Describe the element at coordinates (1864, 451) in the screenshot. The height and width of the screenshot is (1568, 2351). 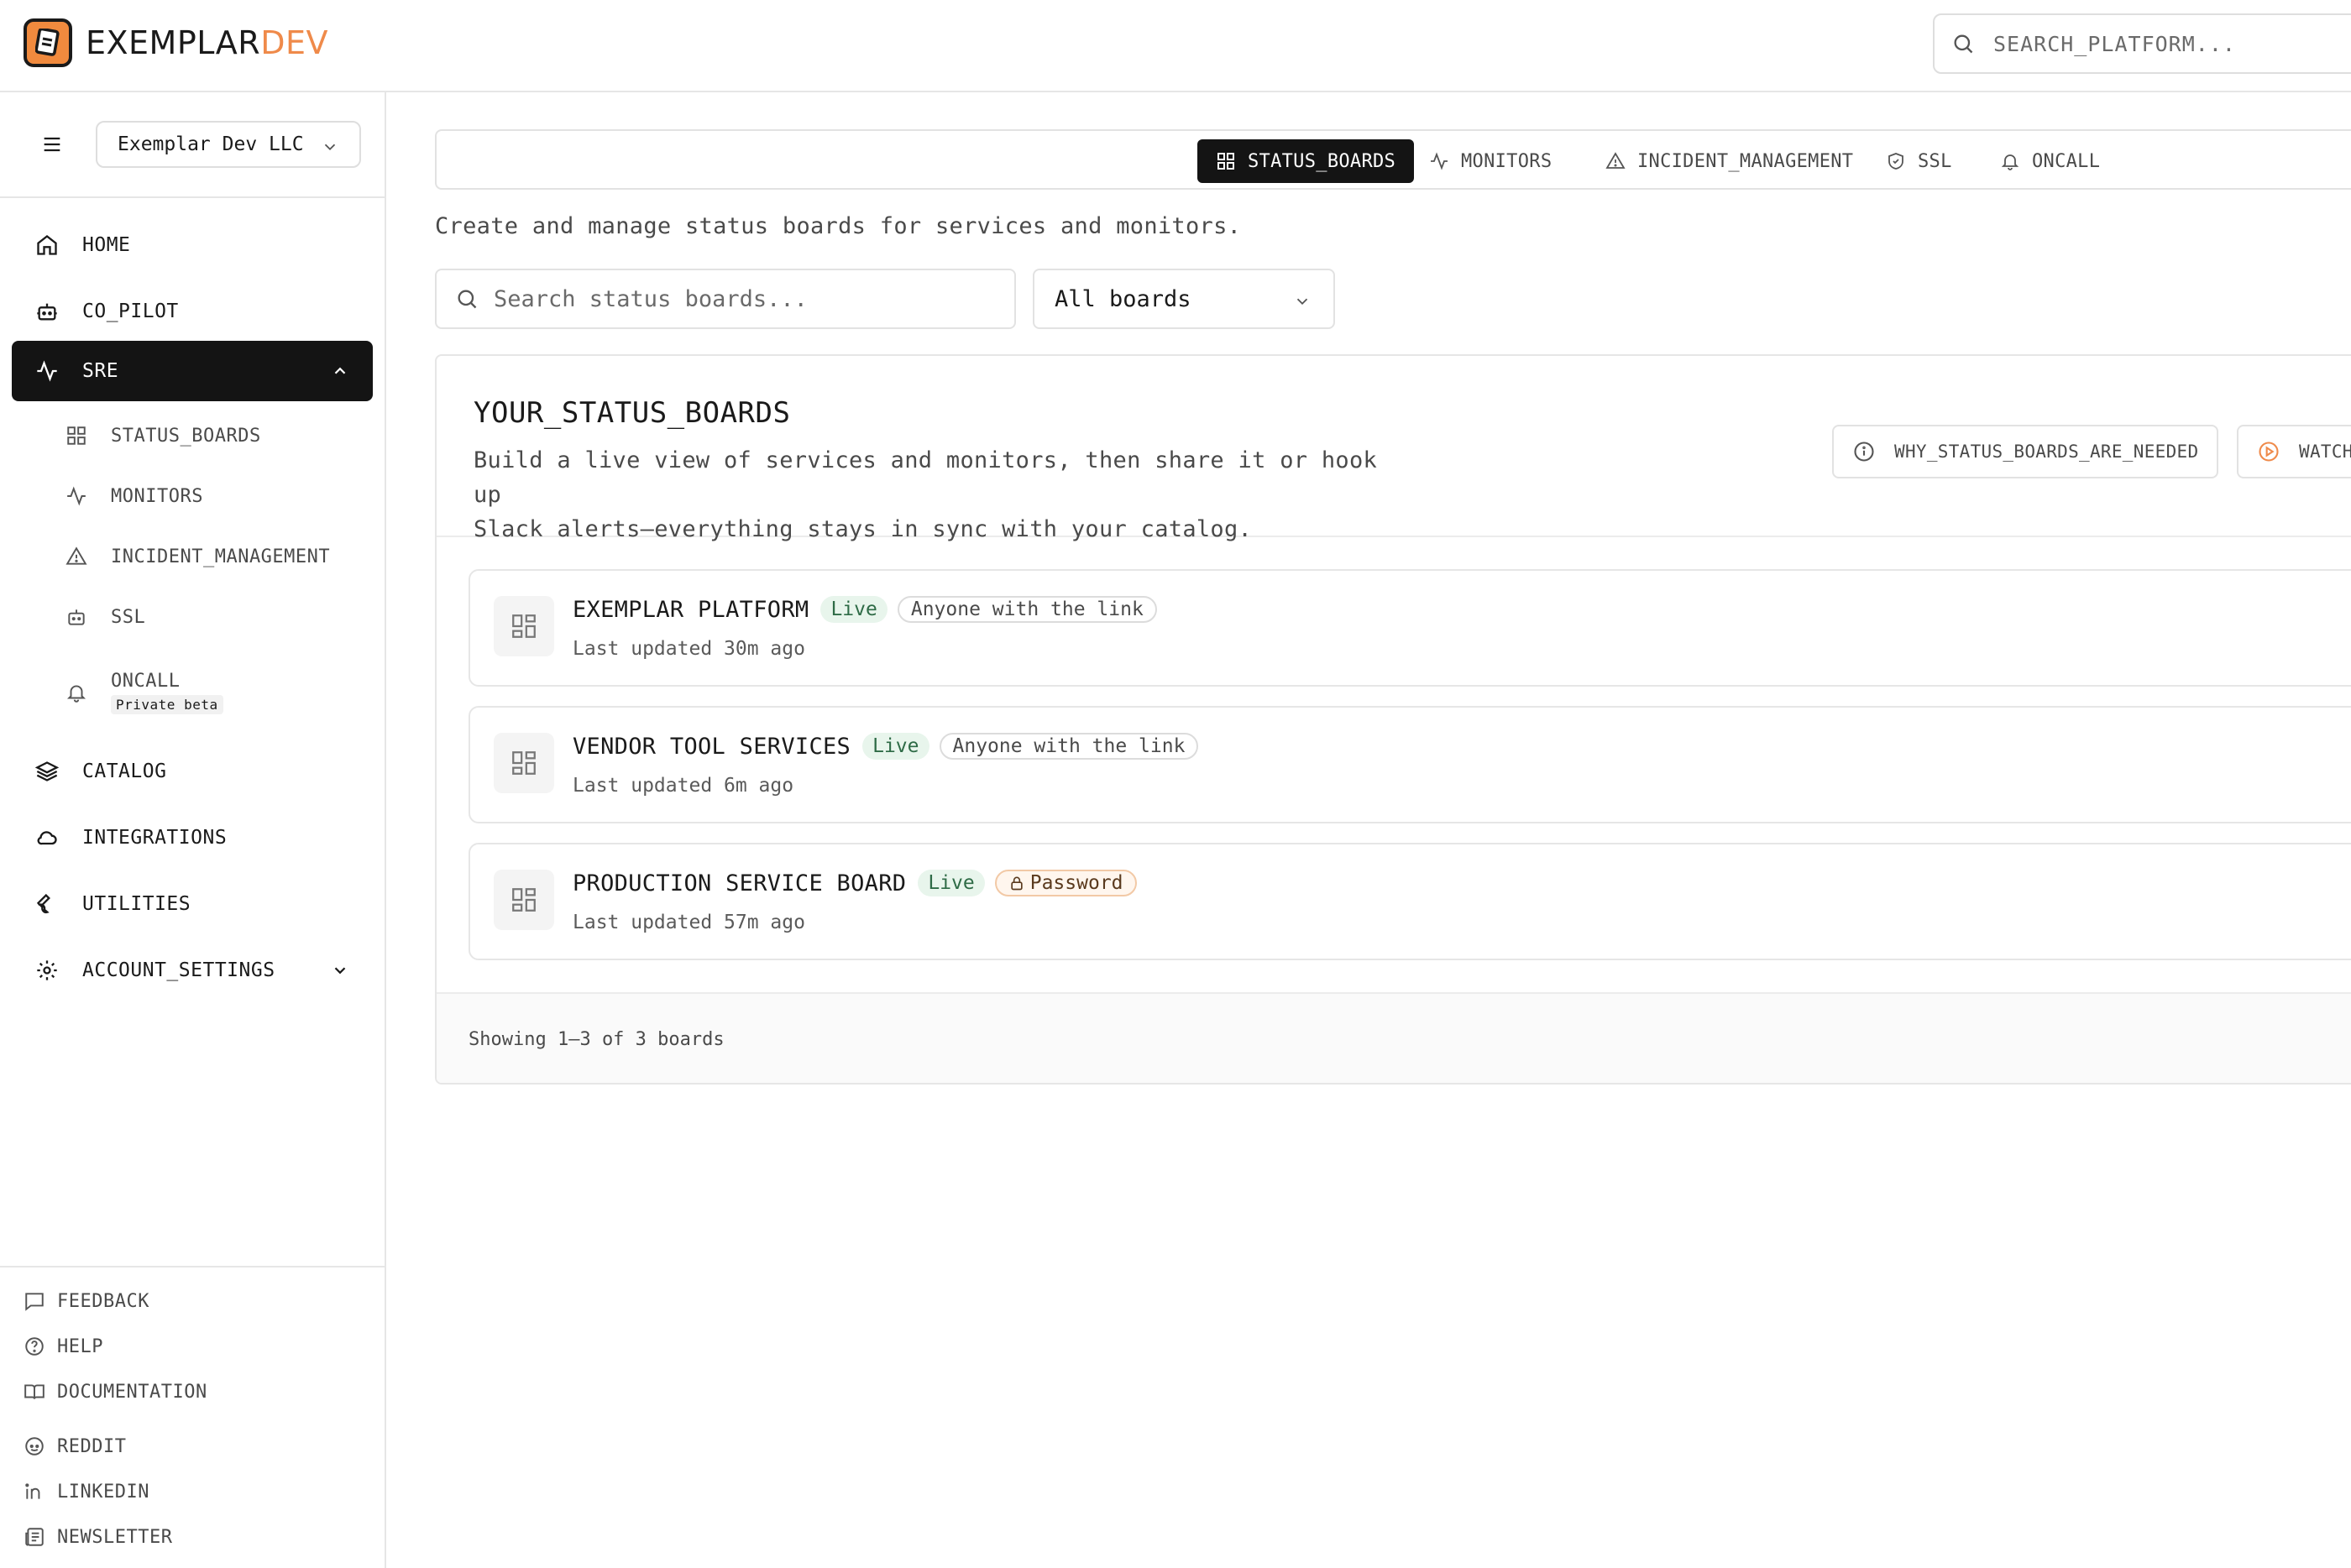
I see `info-icon` at that location.